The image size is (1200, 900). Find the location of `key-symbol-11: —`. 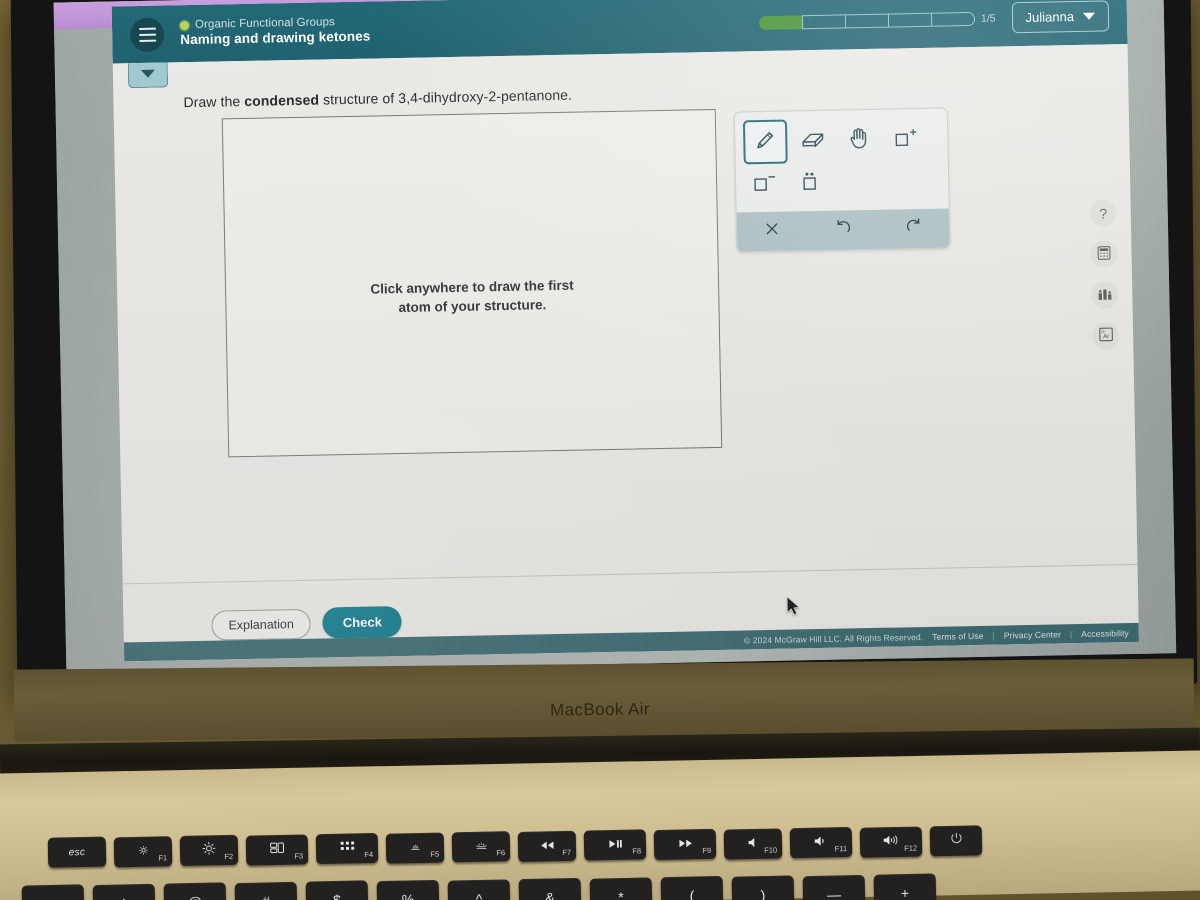

key-symbol-11: — is located at coordinates (834, 887).